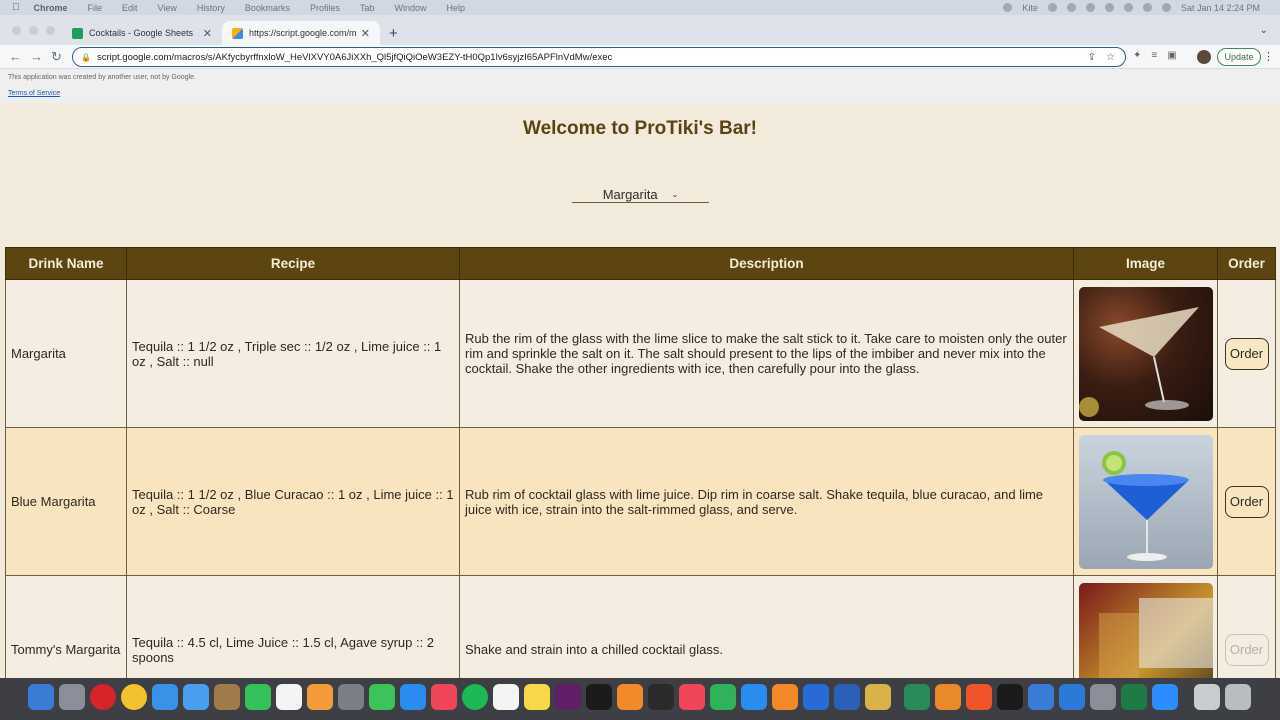  What do you see at coordinates (692, 697) in the screenshot?
I see `news-icon` at bounding box center [692, 697].